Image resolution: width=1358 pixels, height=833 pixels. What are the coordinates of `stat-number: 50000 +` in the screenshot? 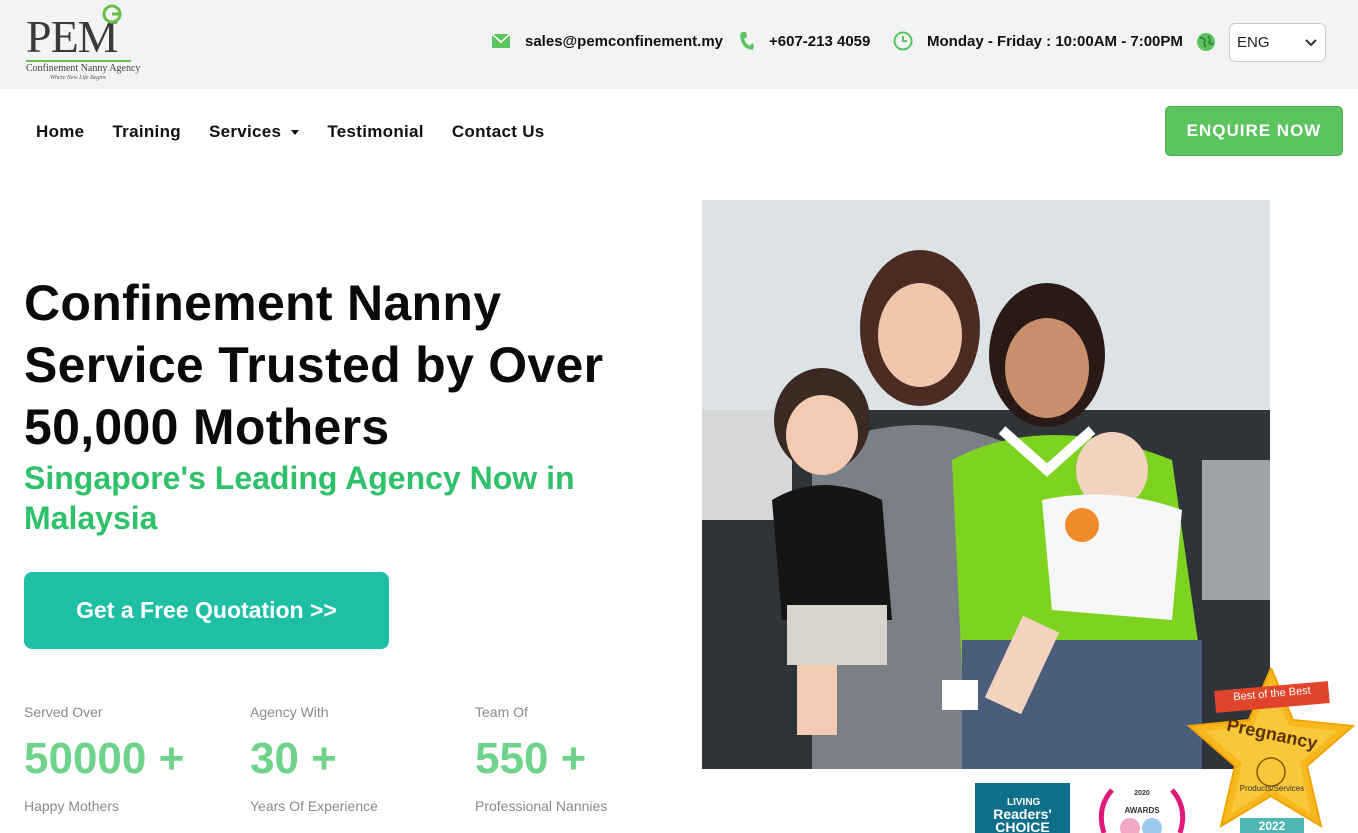 It's located at (104, 758).